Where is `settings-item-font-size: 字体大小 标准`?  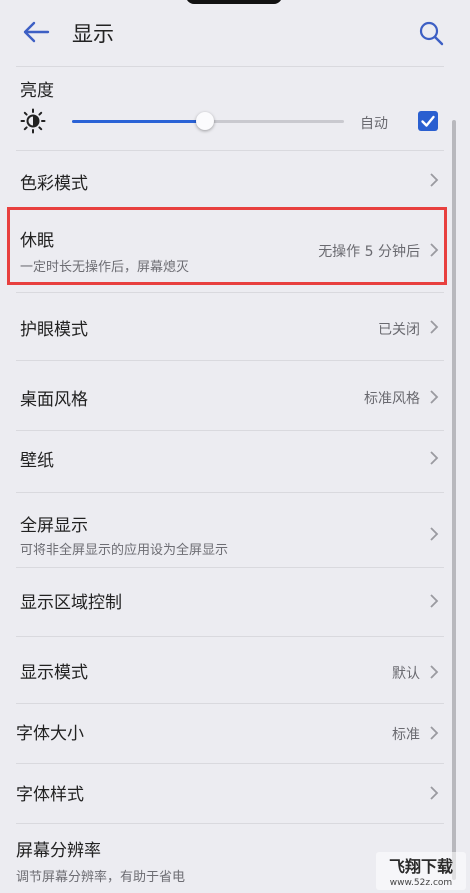
settings-item-font-size: 字体大小 标准 is located at coordinates (228, 733).